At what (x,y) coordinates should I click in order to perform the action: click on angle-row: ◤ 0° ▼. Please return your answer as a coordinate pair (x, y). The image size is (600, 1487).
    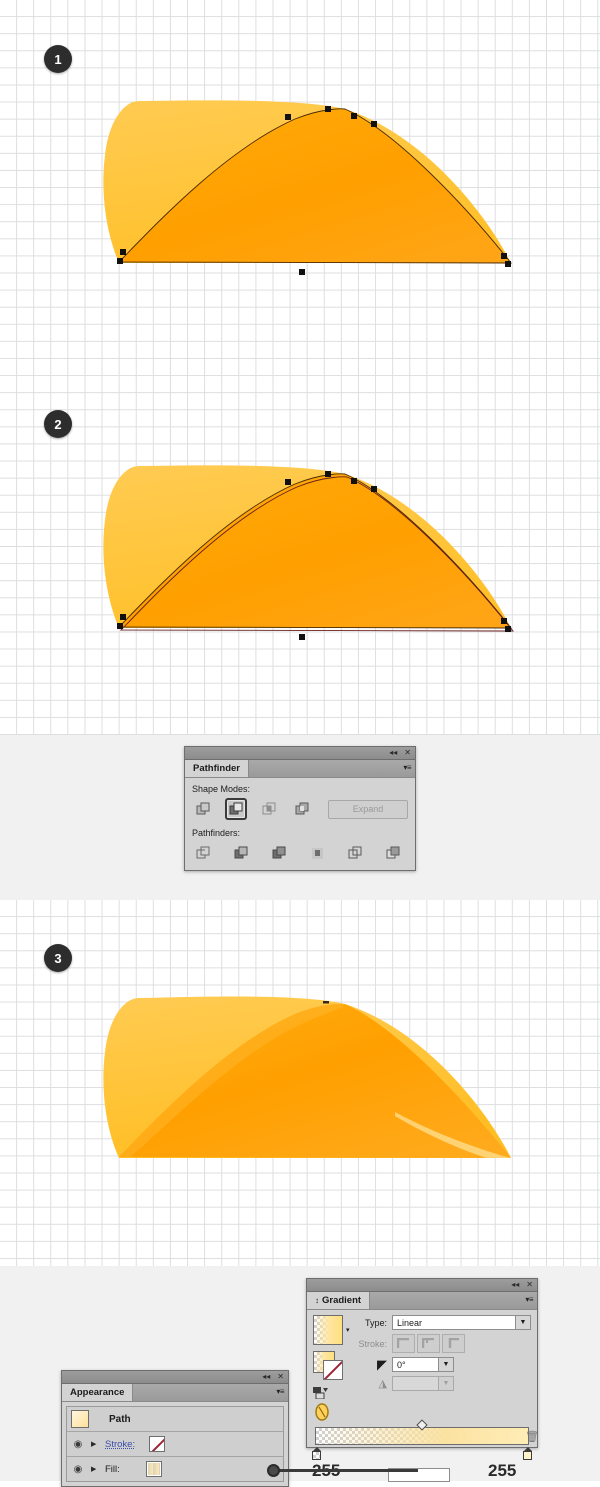
    Looking at the image, I should click on (444, 1364).